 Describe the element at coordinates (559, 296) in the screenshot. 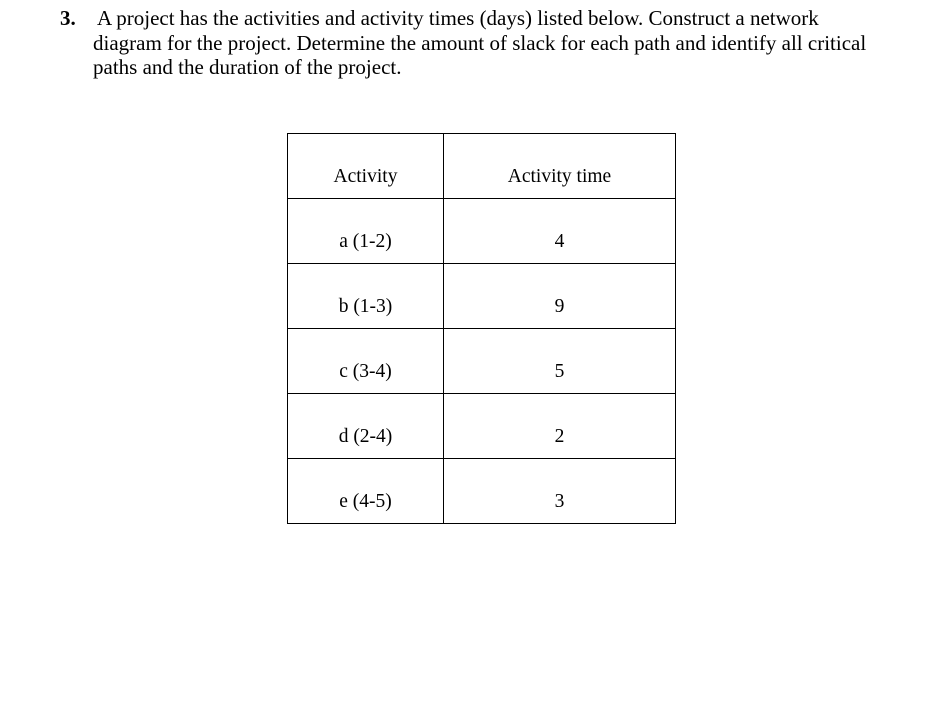

I see `time-cell: 9` at that location.